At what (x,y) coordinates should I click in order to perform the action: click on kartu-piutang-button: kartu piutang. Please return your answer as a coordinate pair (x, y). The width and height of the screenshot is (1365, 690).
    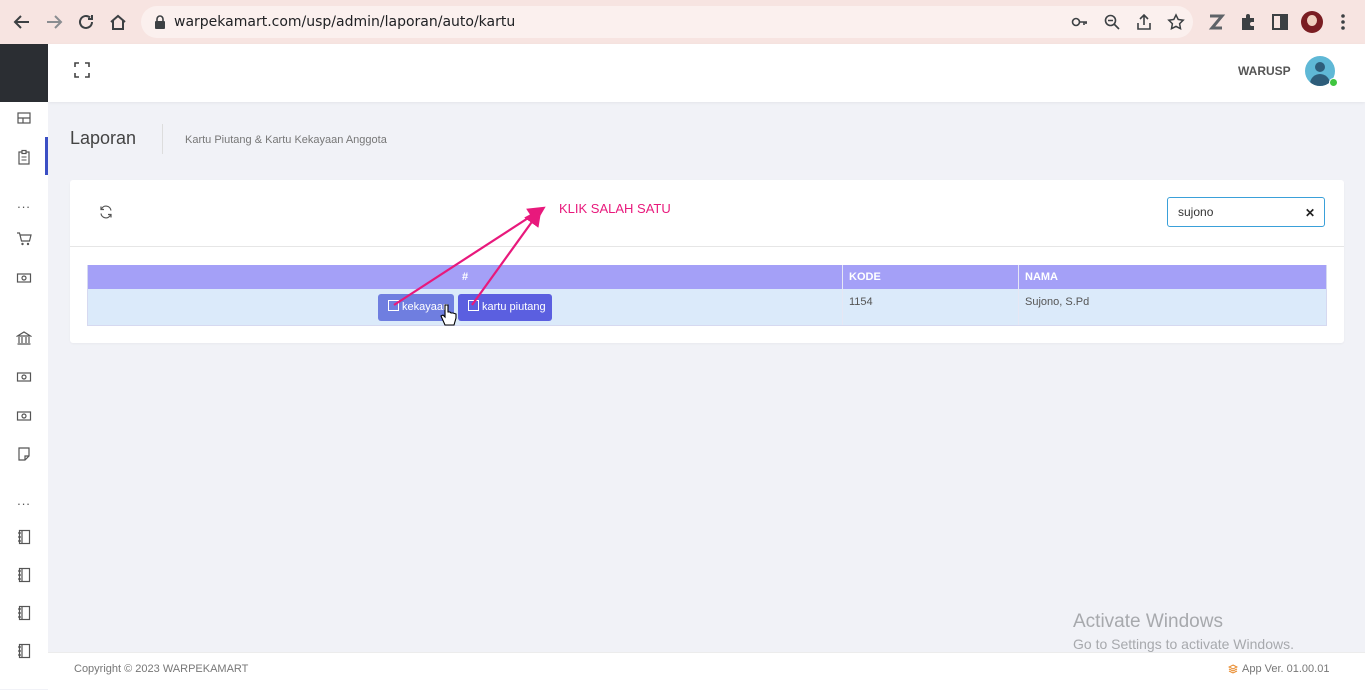
    Looking at the image, I should click on (505, 307).